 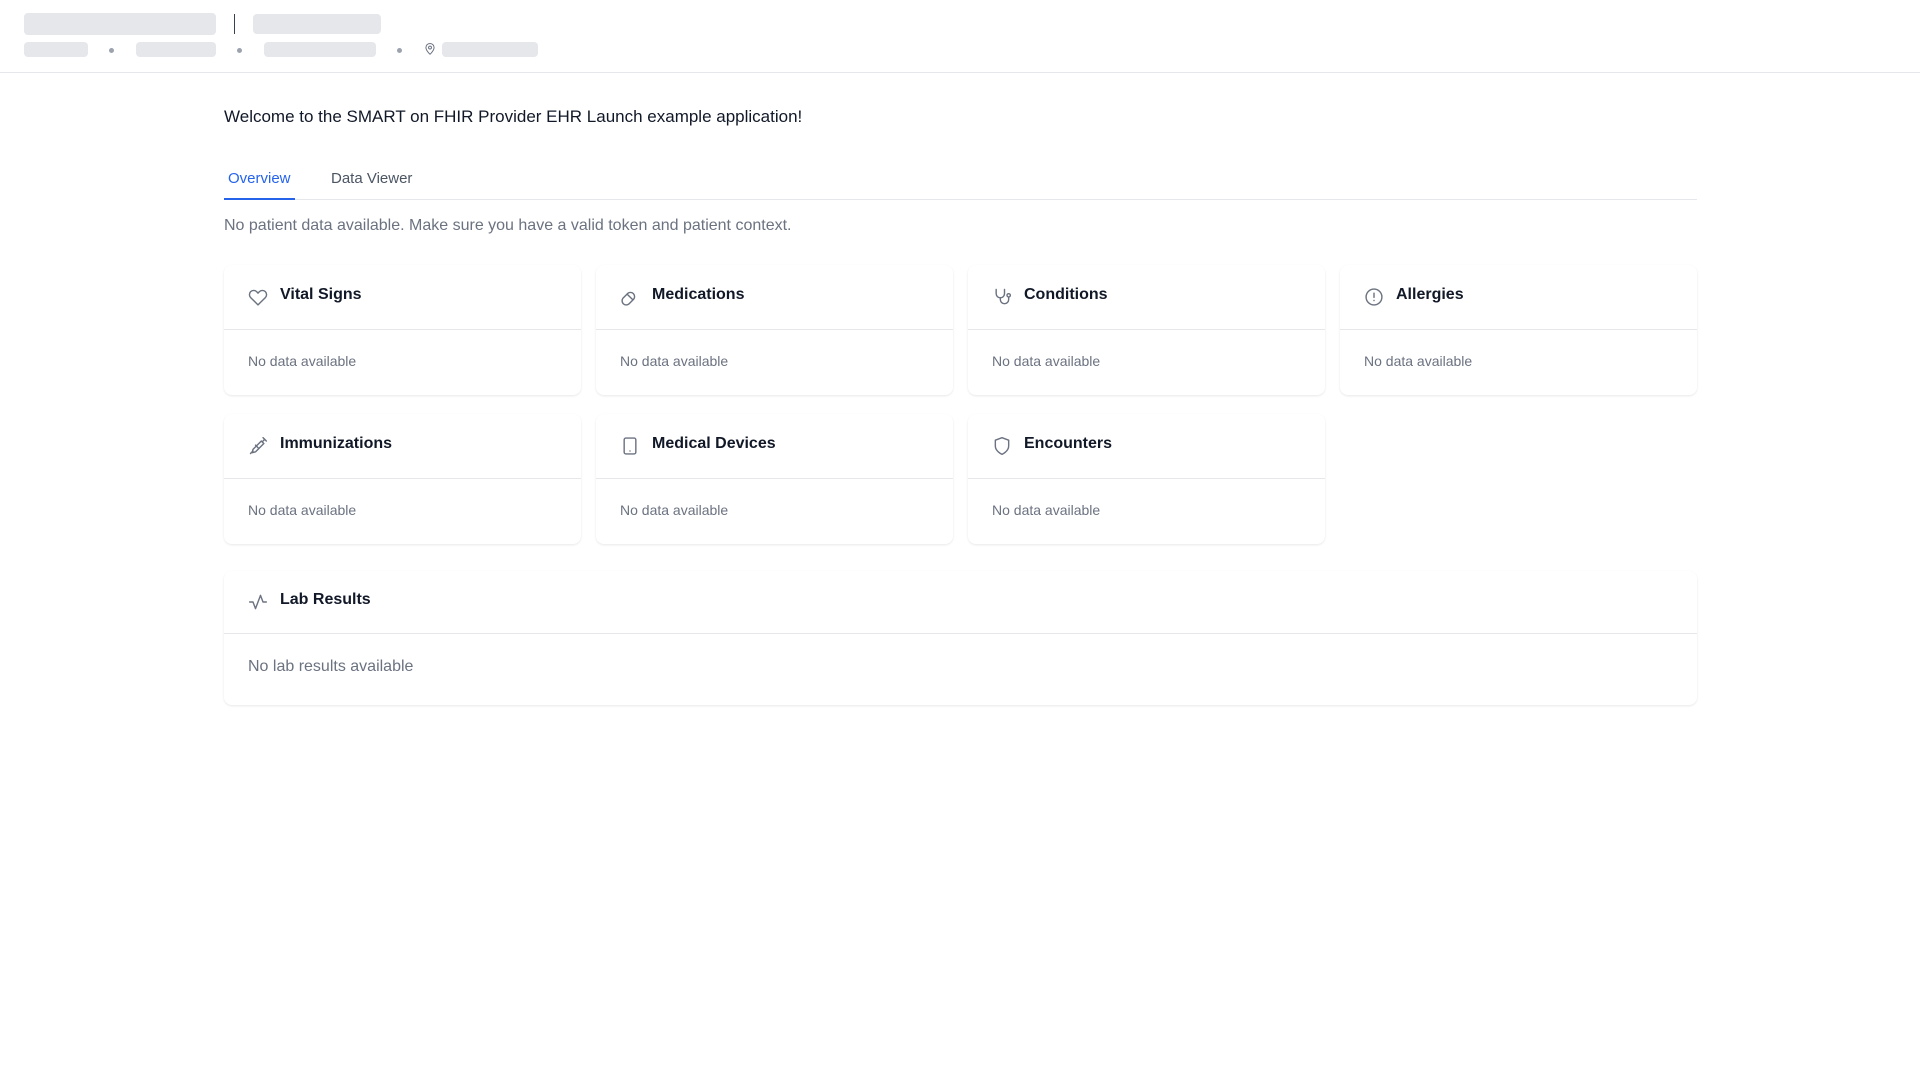 I want to click on card-allergies: Allergies No data available, so click(x=1518, y=330).